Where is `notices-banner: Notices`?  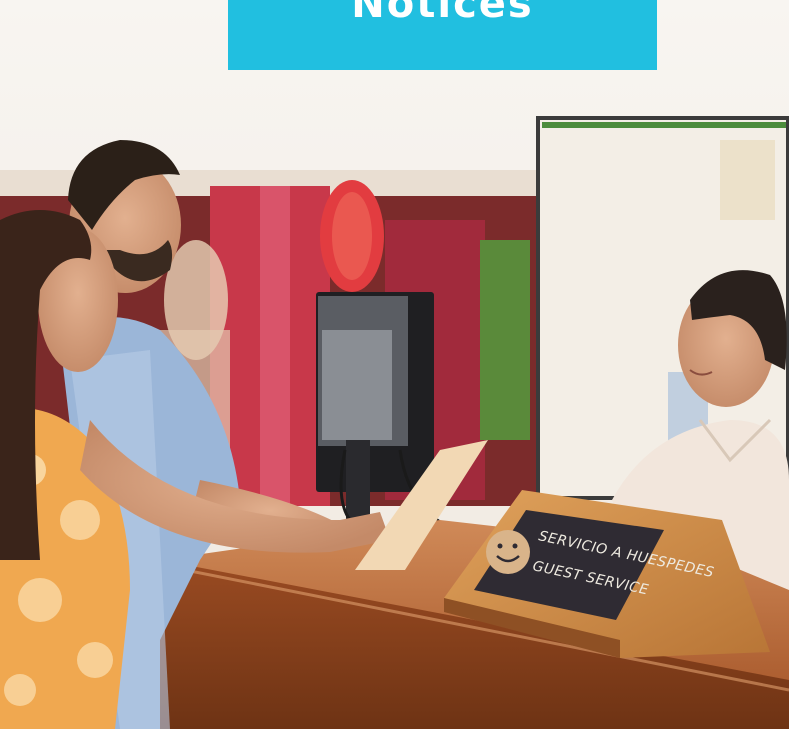
notices-banner: Notices is located at coordinates (442, 35).